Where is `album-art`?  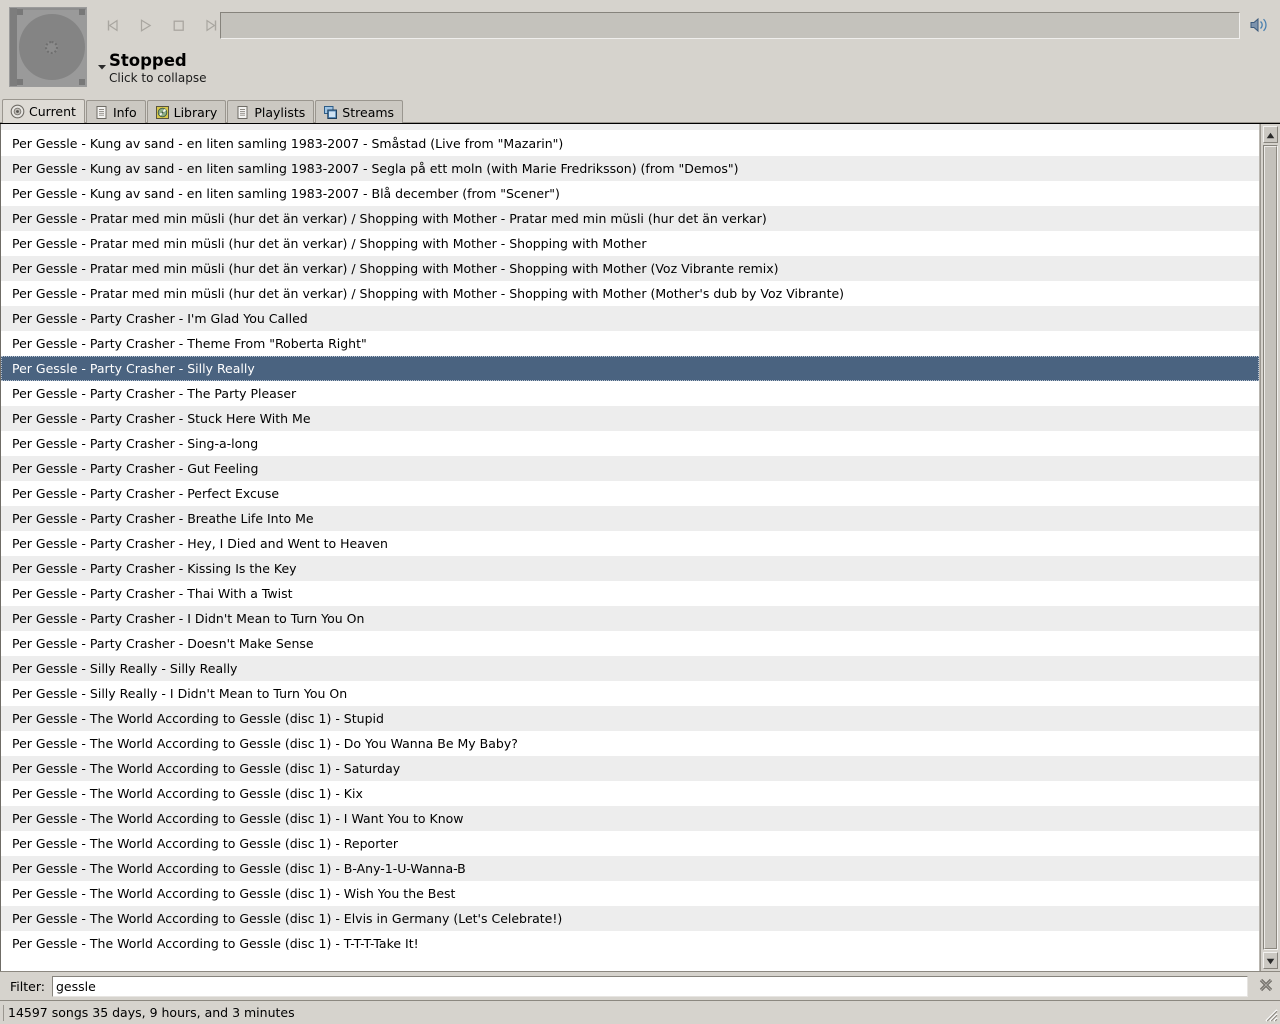 album-art is located at coordinates (48, 47).